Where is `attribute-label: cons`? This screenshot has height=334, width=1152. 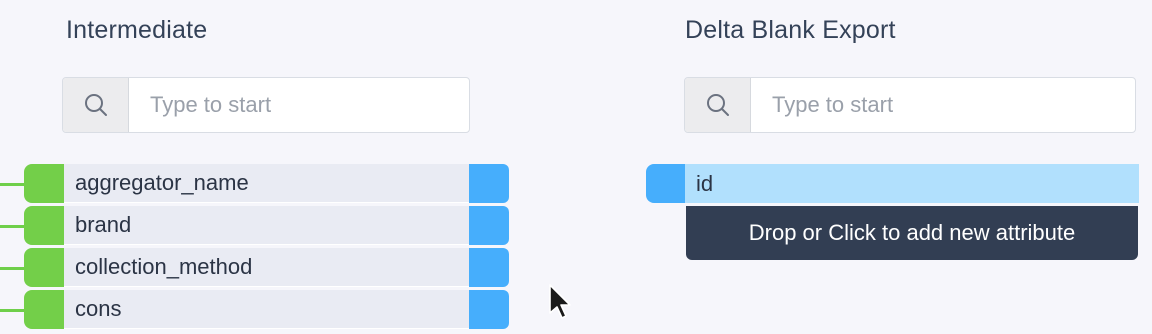
attribute-label: cons is located at coordinates (266, 309).